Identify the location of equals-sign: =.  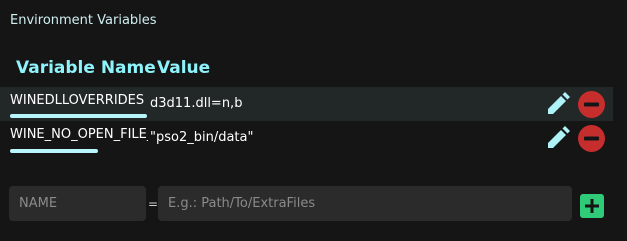
(153, 204).